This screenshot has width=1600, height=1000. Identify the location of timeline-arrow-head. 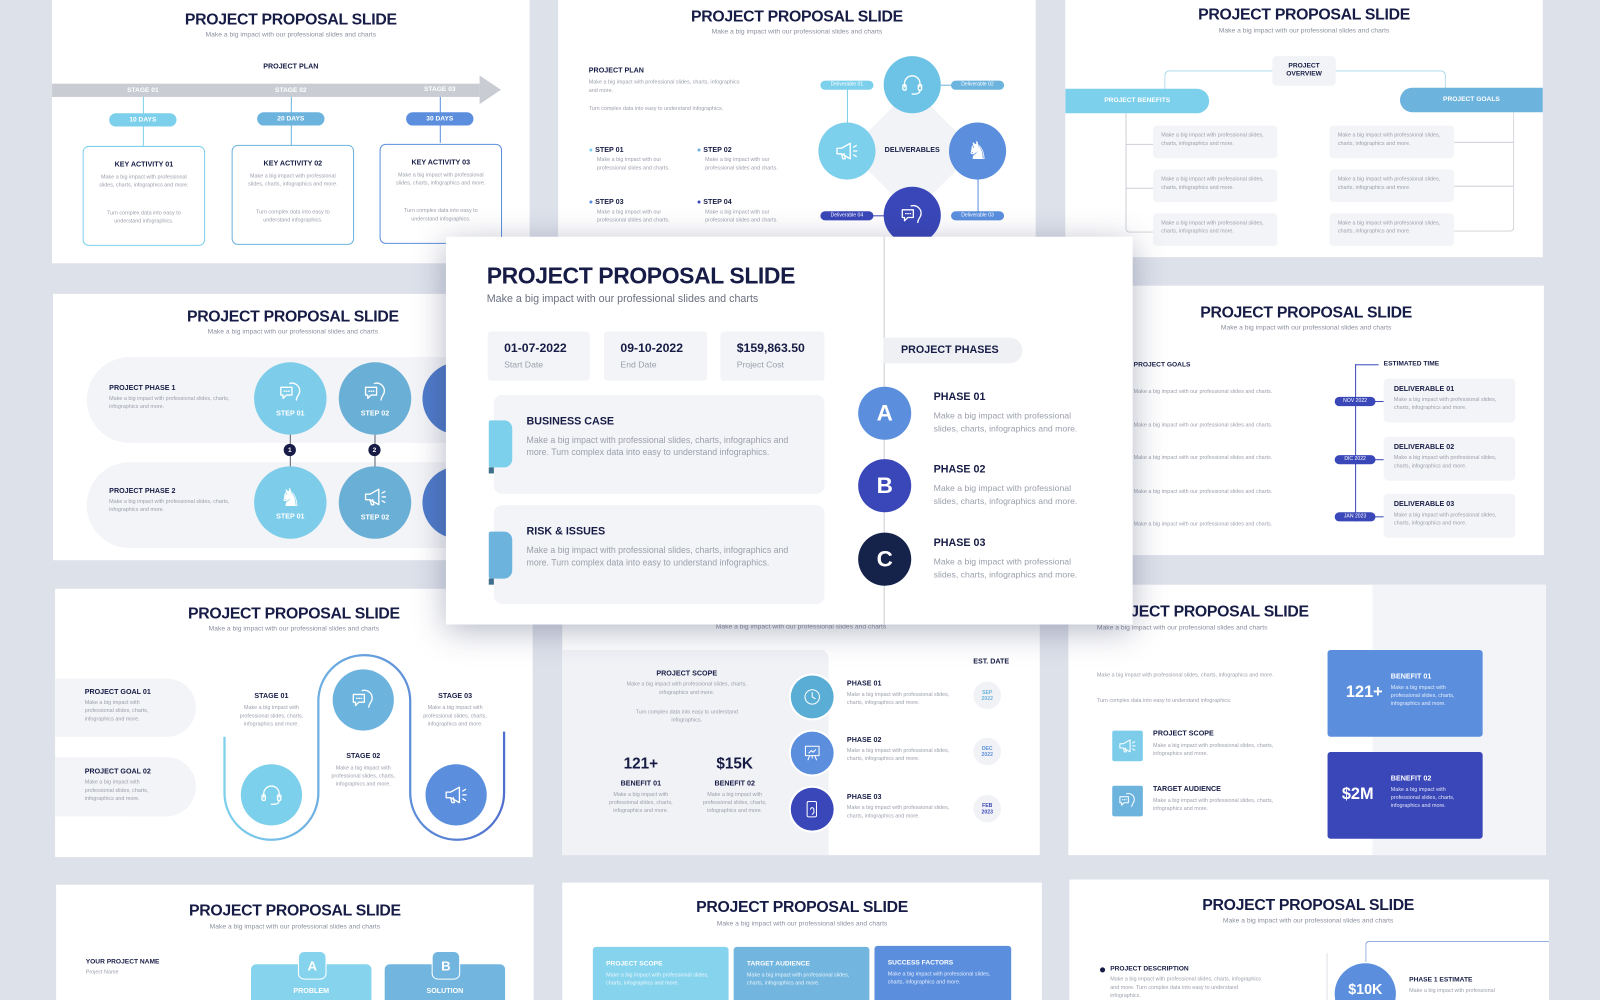
(490, 90).